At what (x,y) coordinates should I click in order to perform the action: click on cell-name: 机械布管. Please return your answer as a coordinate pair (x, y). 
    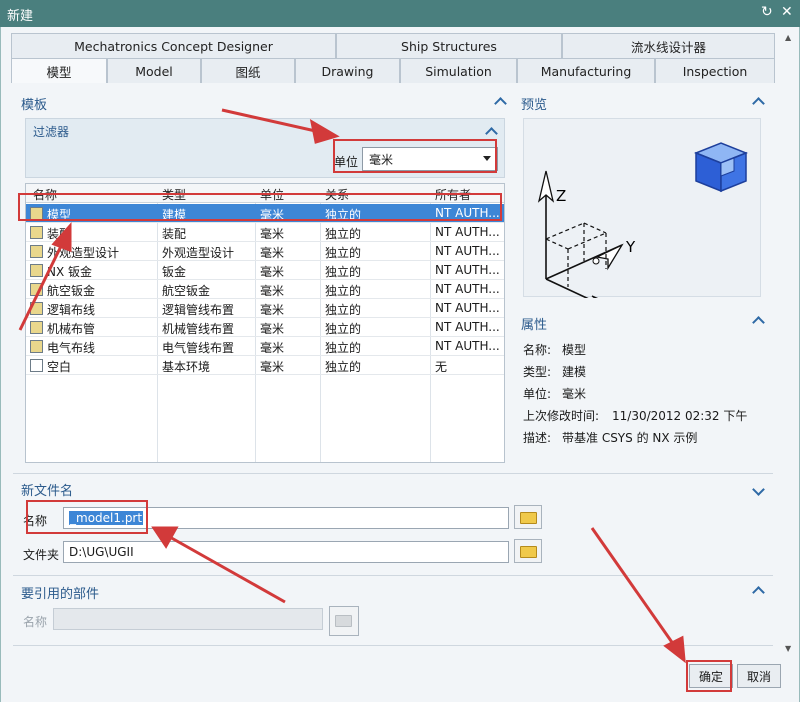
    Looking at the image, I should click on (71, 329).